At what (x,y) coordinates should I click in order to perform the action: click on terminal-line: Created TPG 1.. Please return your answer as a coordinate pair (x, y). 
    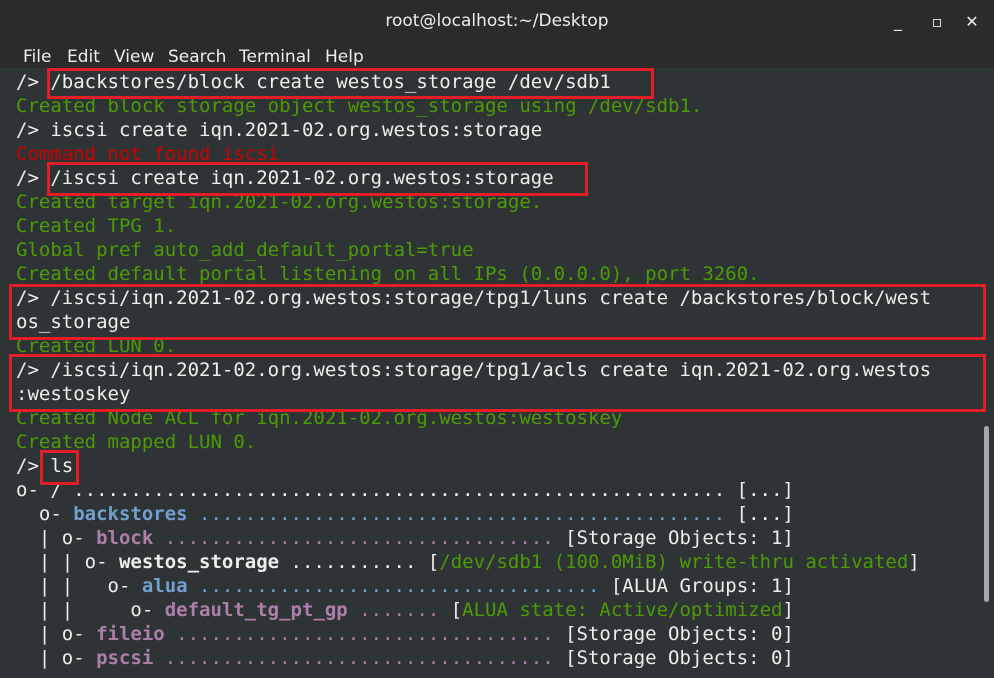
    Looking at the image, I should click on (96, 226).